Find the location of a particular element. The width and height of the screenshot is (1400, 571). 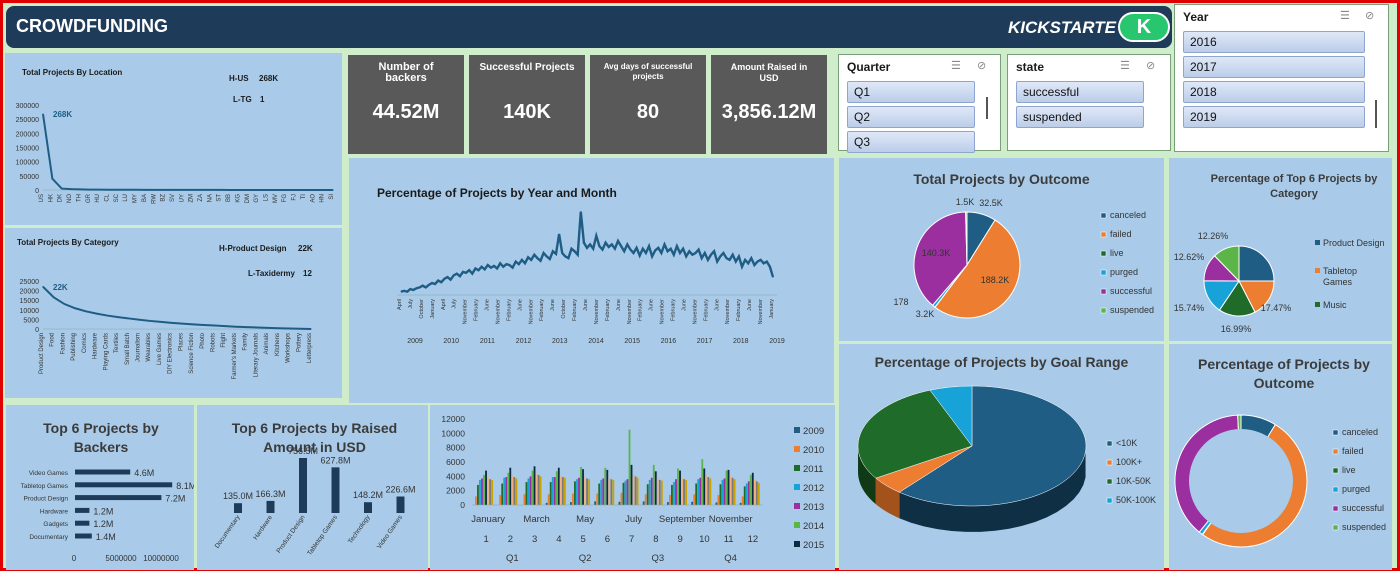

data-label: 15.74% is located at coordinates (1189, 308).